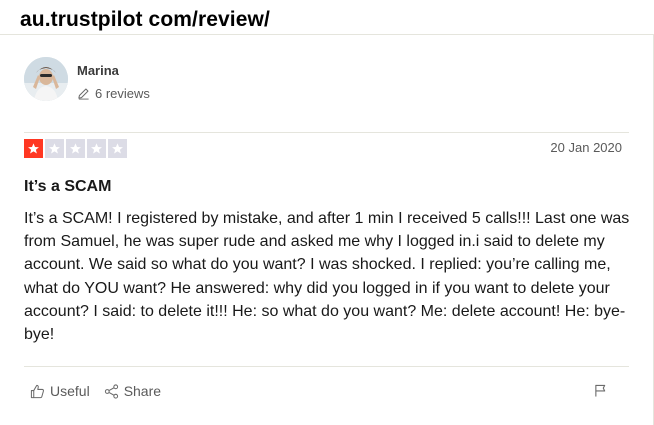  What do you see at coordinates (586, 147) in the screenshot?
I see `review-date: 20 Jan 2020` at bounding box center [586, 147].